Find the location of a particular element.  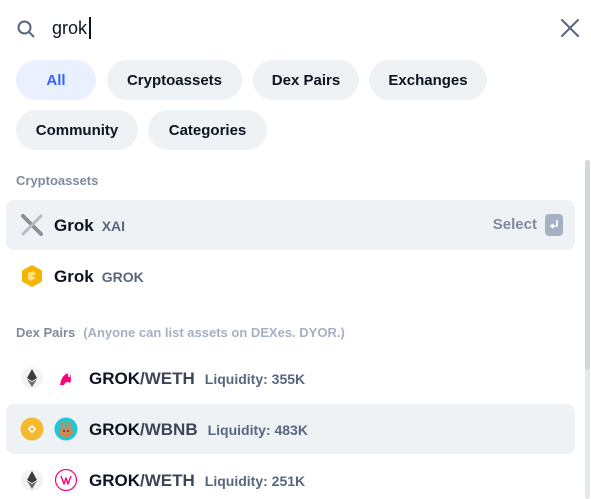

dex-pairs-heading: Dex Pairs is located at coordinates (46, 332).